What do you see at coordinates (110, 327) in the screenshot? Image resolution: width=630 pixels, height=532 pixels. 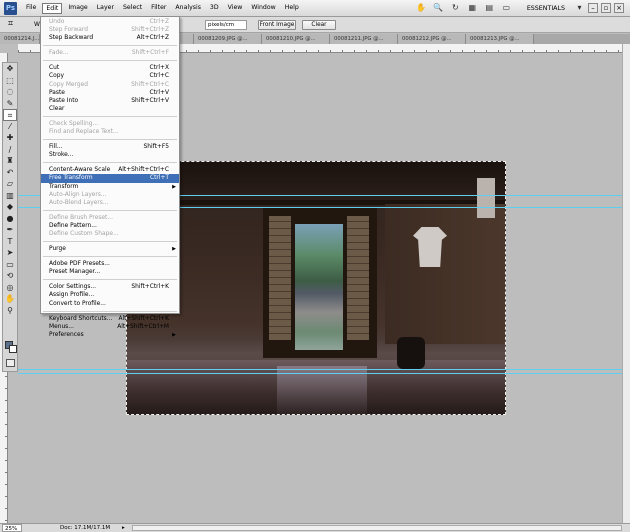 I see `menu-item-menus: Menus... Alt+Shift+Ctrl+M` at bounding box center [110, 327].